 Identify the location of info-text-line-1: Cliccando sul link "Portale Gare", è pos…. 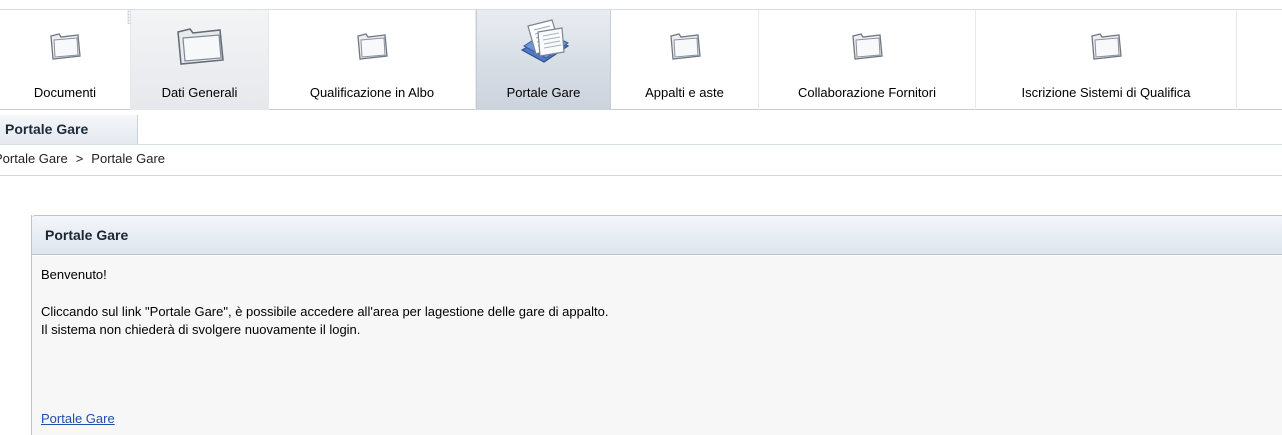
(325, 311).